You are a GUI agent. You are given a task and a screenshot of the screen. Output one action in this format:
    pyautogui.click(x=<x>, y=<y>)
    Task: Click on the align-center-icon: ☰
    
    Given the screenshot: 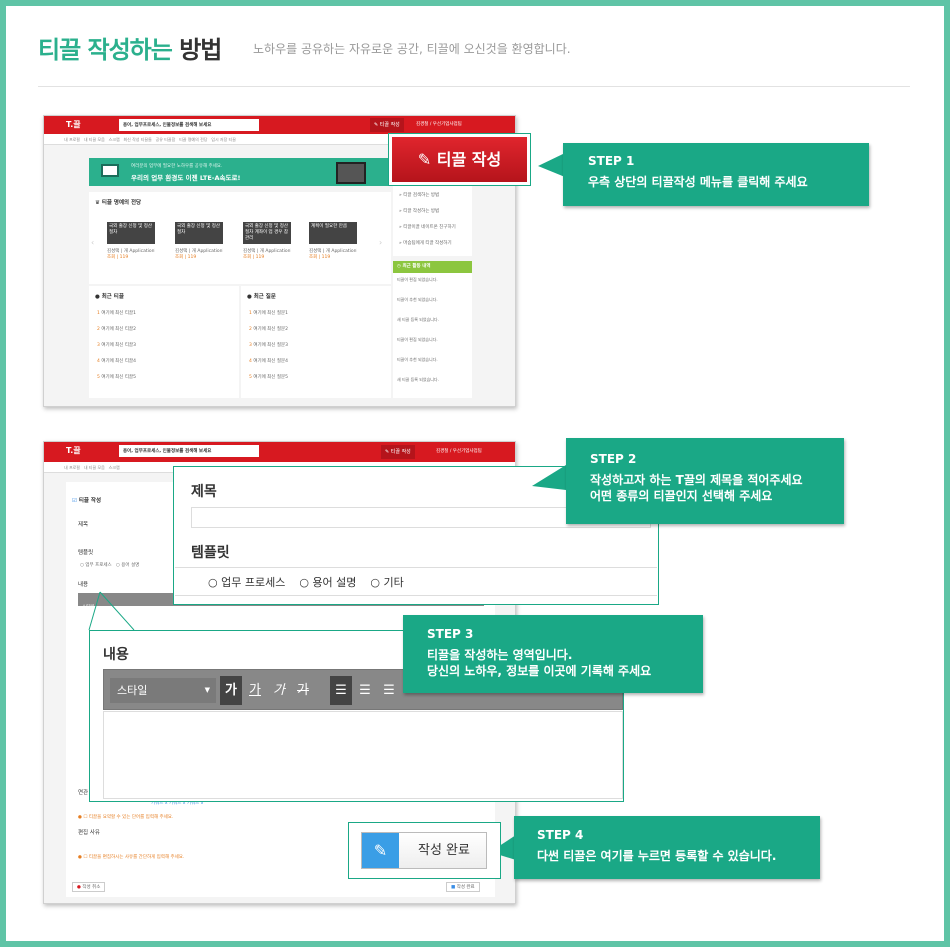 What is the action you would take?
    pyautogui.click(x=365, y=690)
    